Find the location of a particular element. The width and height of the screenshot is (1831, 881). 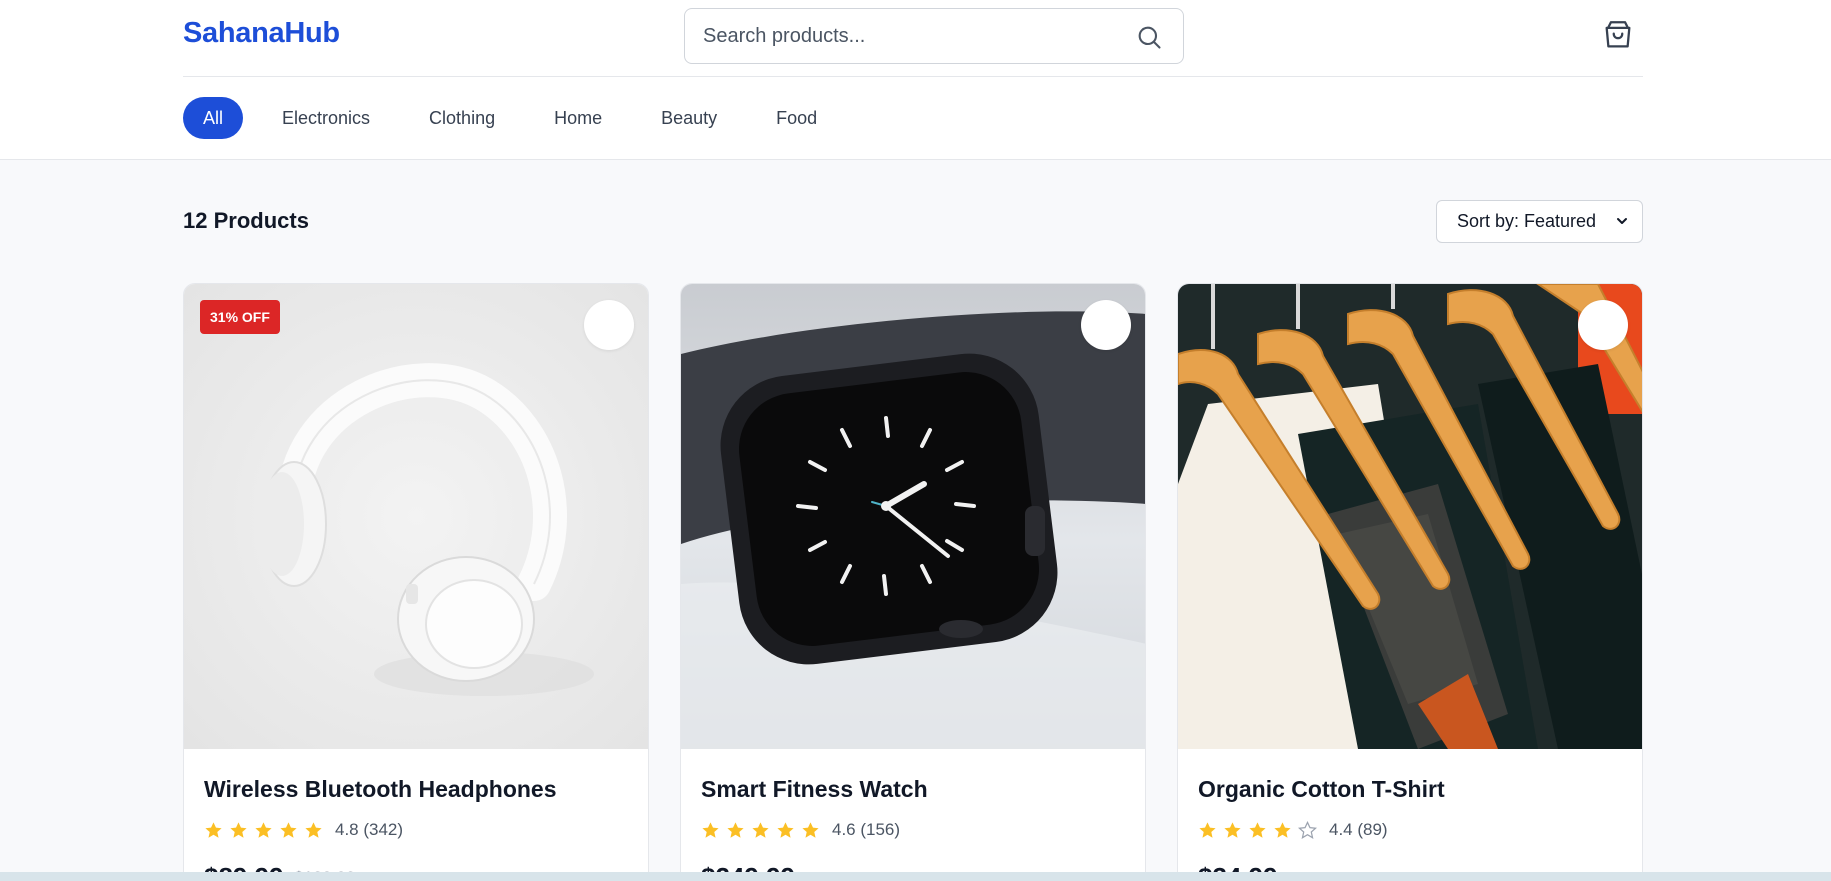

category-pill-food: Food is located at coordinates (796, 118).